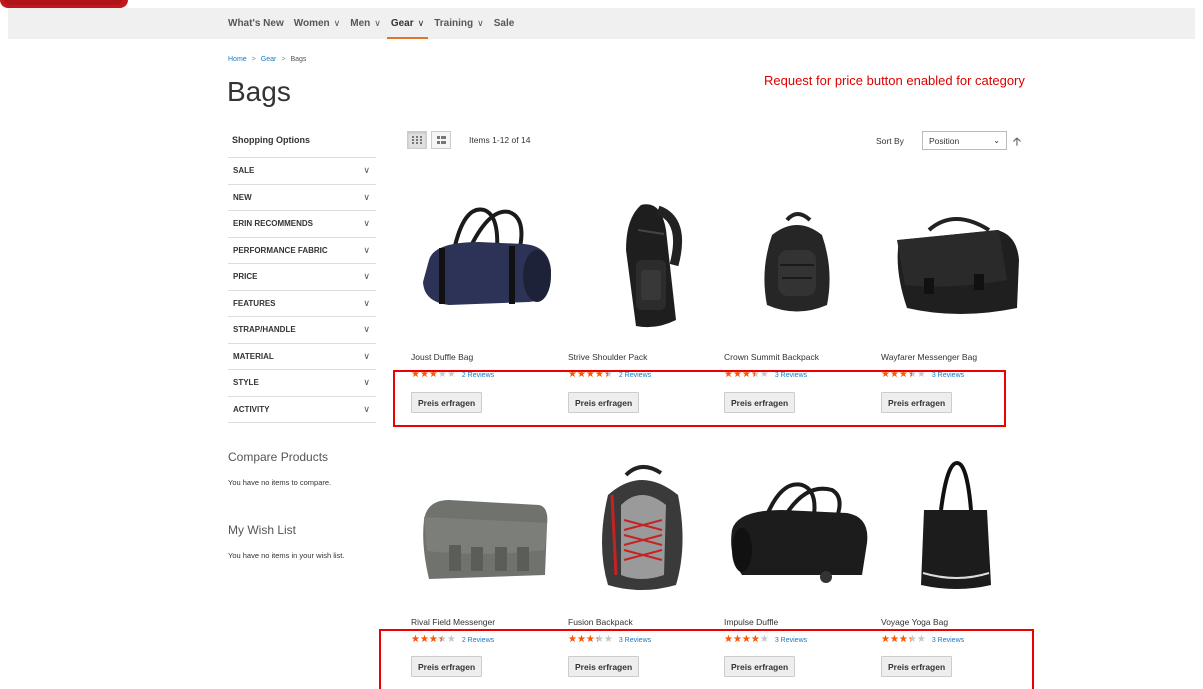  I want to click on nav-item-label: Men, so click(360, 23).